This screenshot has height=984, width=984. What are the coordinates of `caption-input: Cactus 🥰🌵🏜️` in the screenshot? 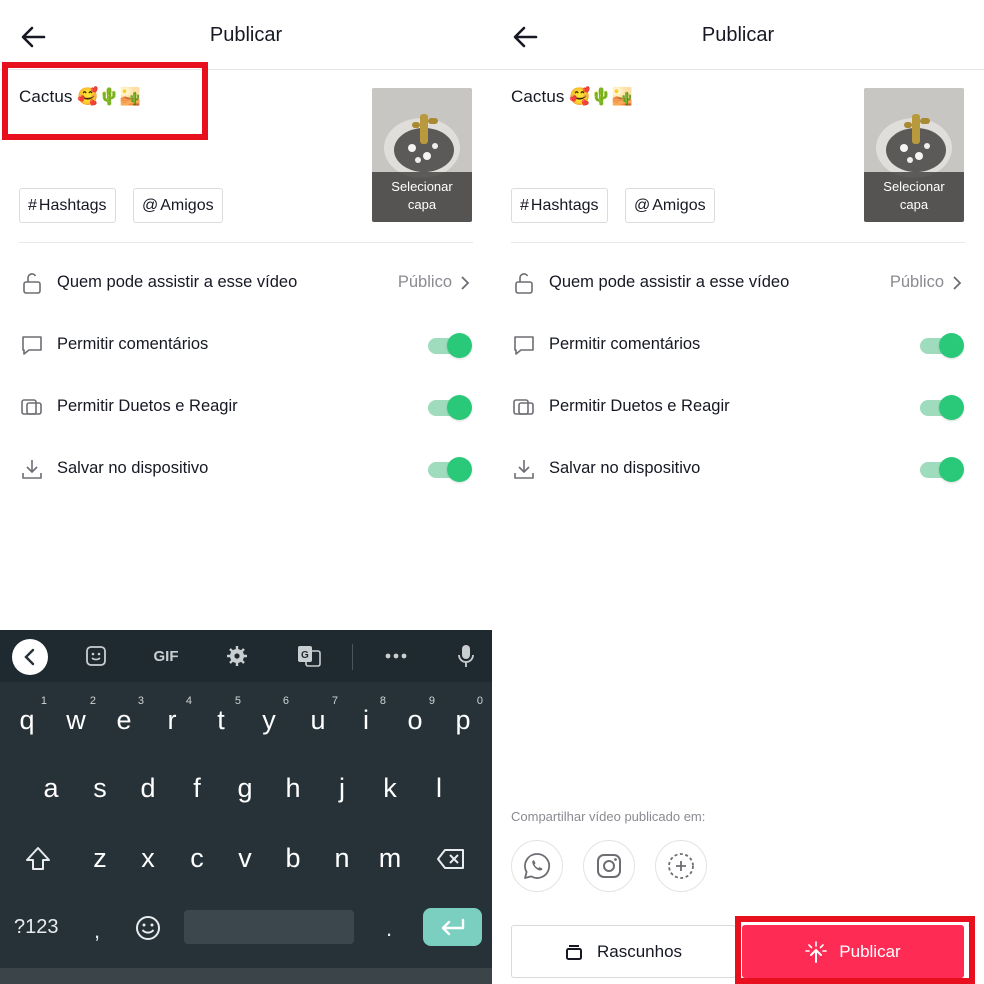 It's located at (572, 97).